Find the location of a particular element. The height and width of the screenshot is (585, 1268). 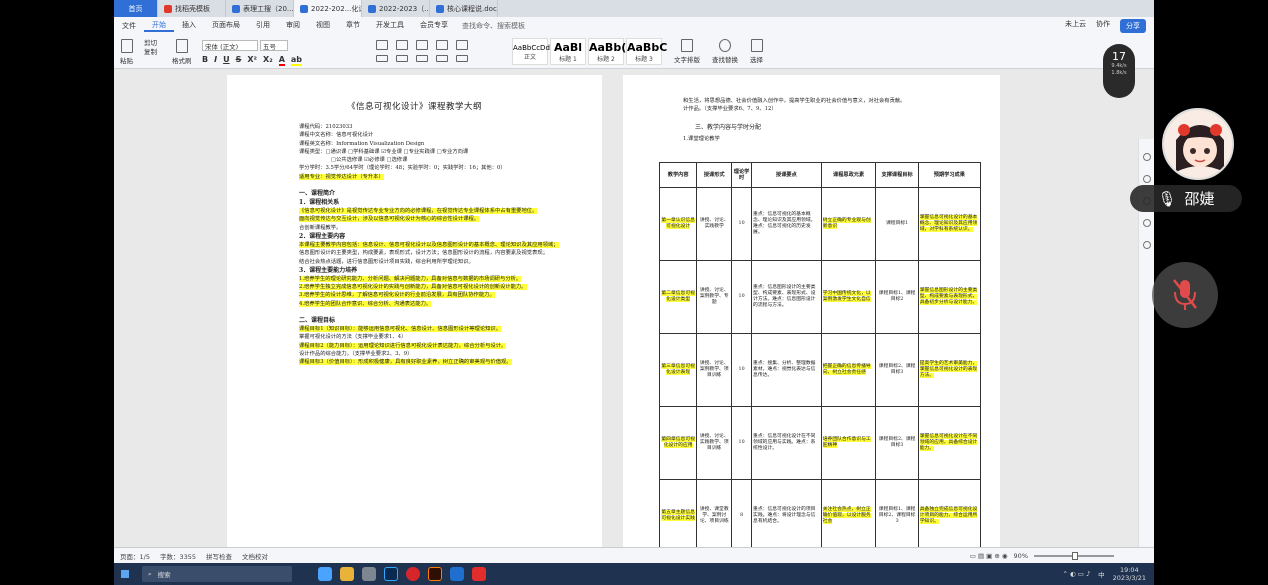

table-cell: 讲授、讨论、案例教学、项目训练 is located at coordinates (714, 370).